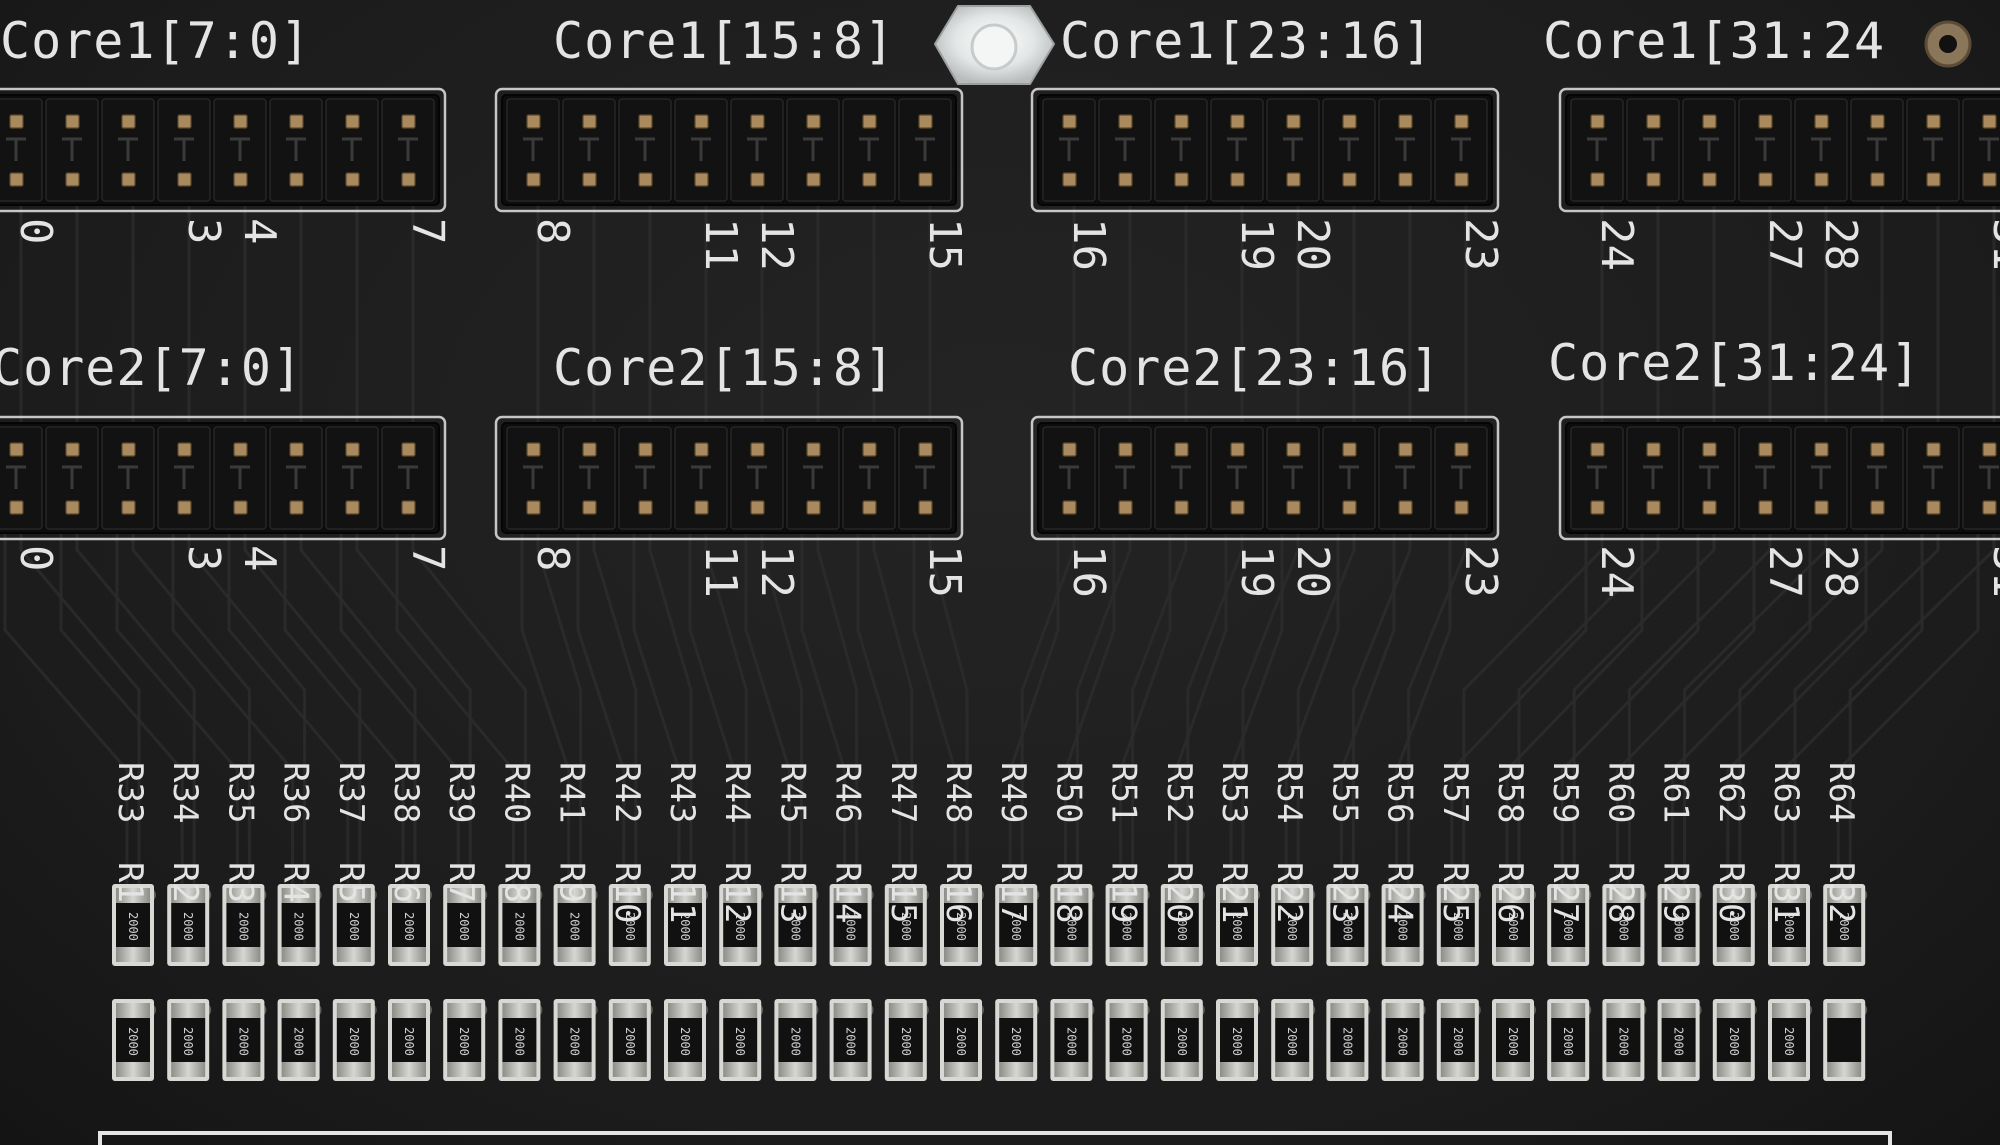 The width and height of the screenshot is (2000, 1145). I want to click on pin-number-label: 16, so click(1088, 571).